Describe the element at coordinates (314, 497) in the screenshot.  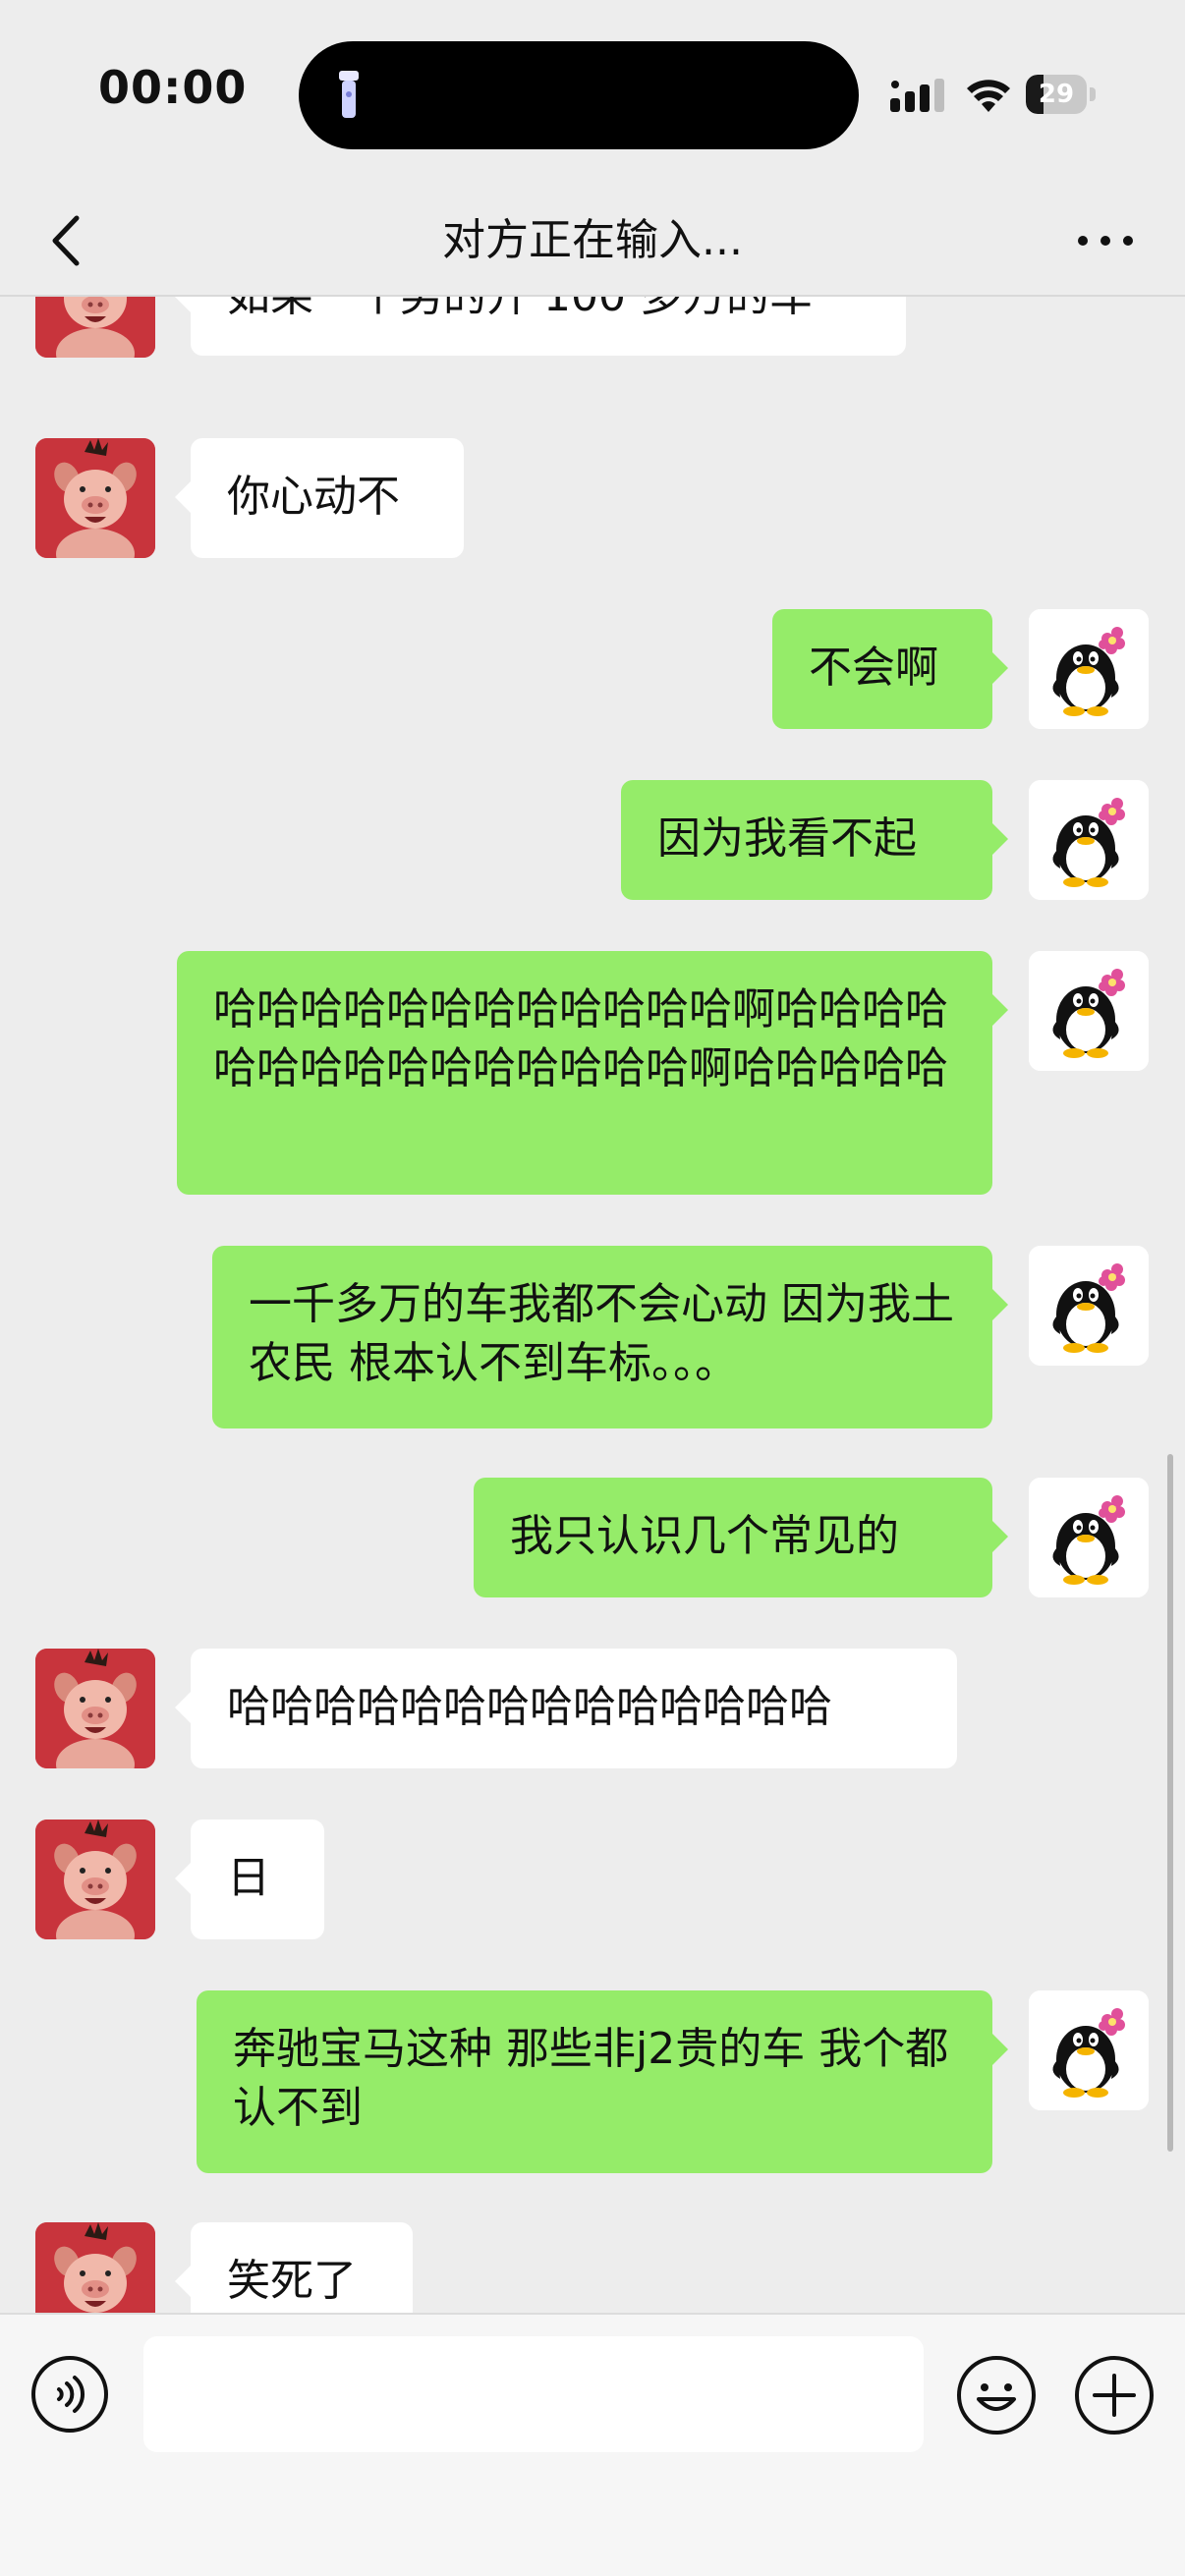
I see `message-text: 你心动不` at that location.